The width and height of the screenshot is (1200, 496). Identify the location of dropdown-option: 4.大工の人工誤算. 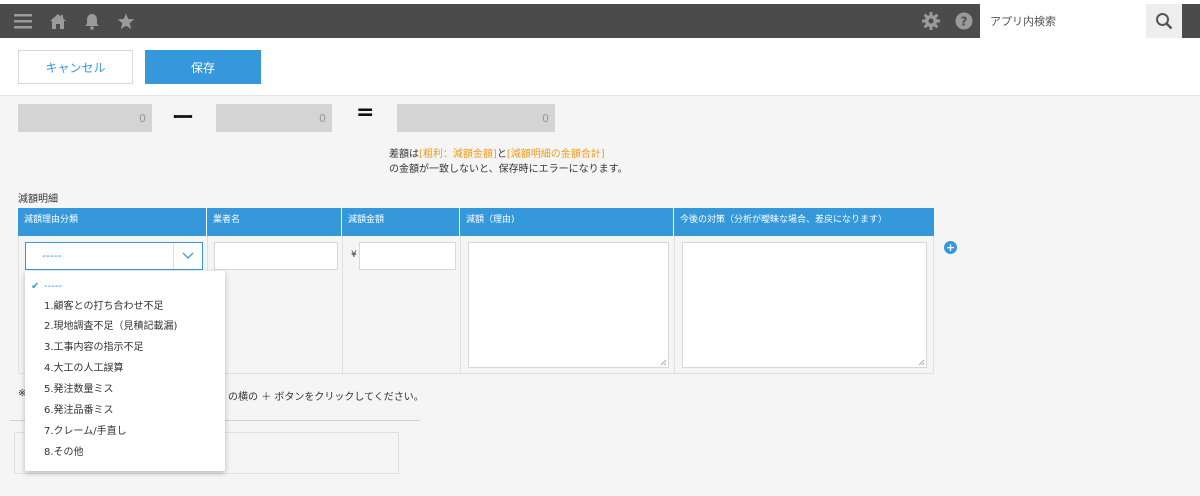
(125, 369).